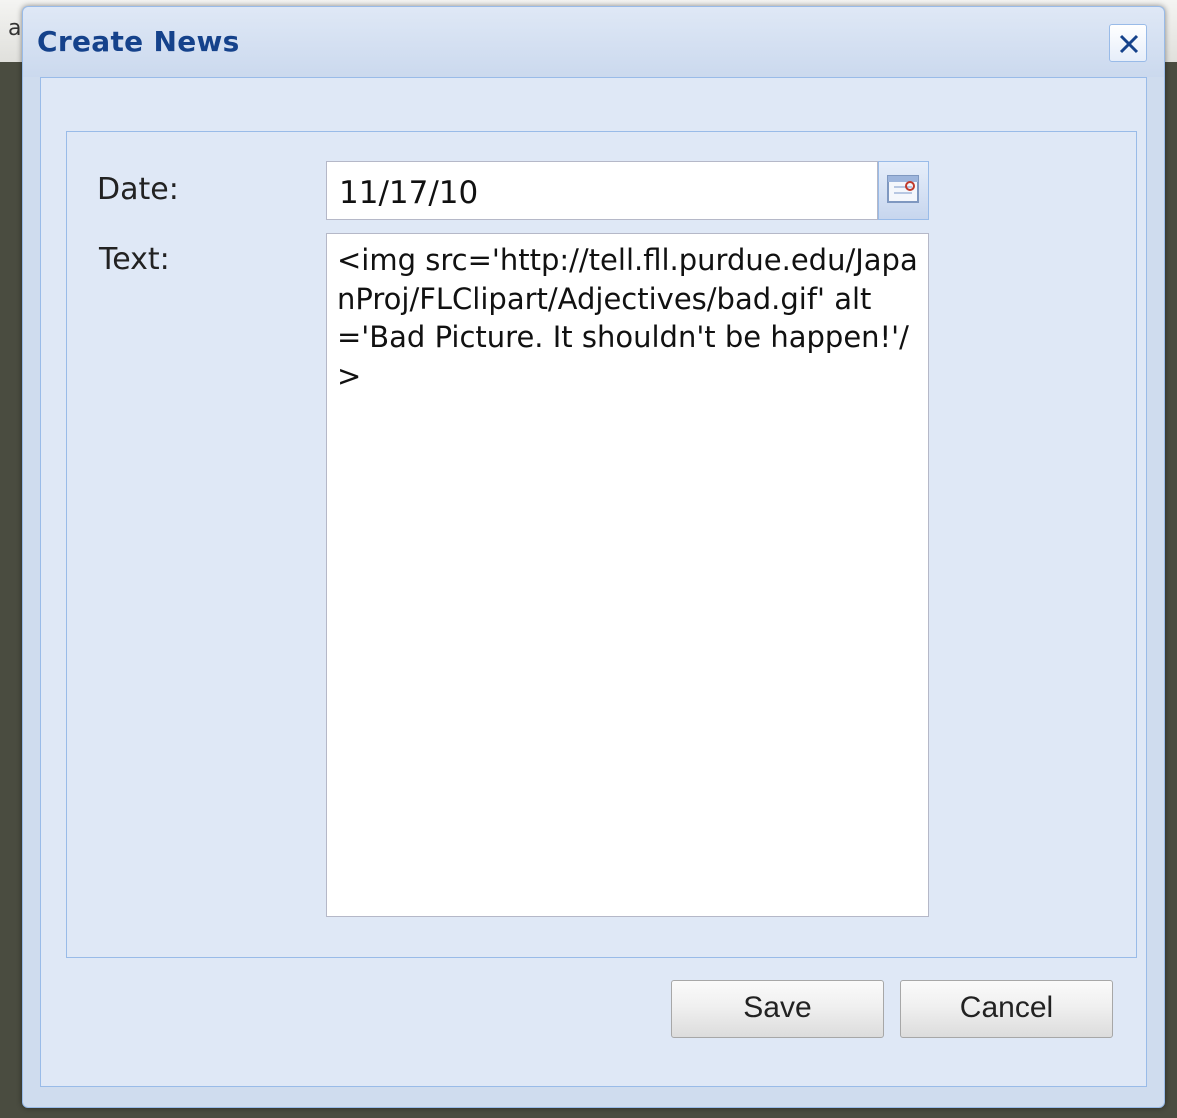 The image size is (1177, 1118). I want to click on text-label: Text:, so click(134, 259).